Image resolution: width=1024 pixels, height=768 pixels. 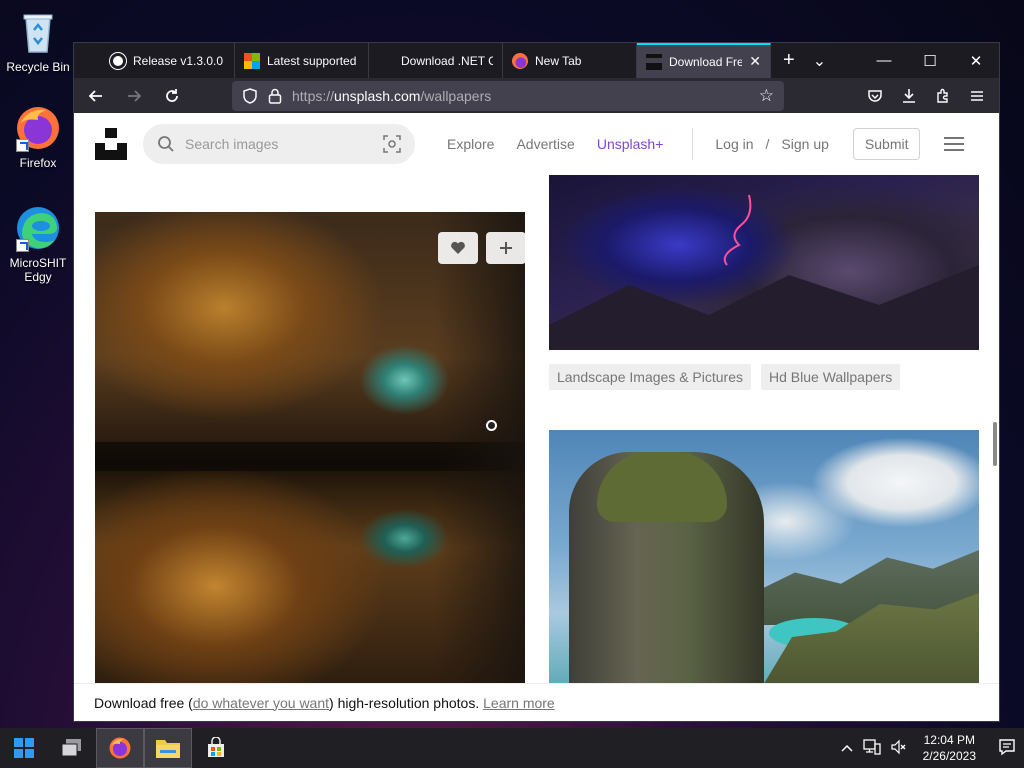 I want to click on submit-photo-button: Submit, so click(x=886, y=144).